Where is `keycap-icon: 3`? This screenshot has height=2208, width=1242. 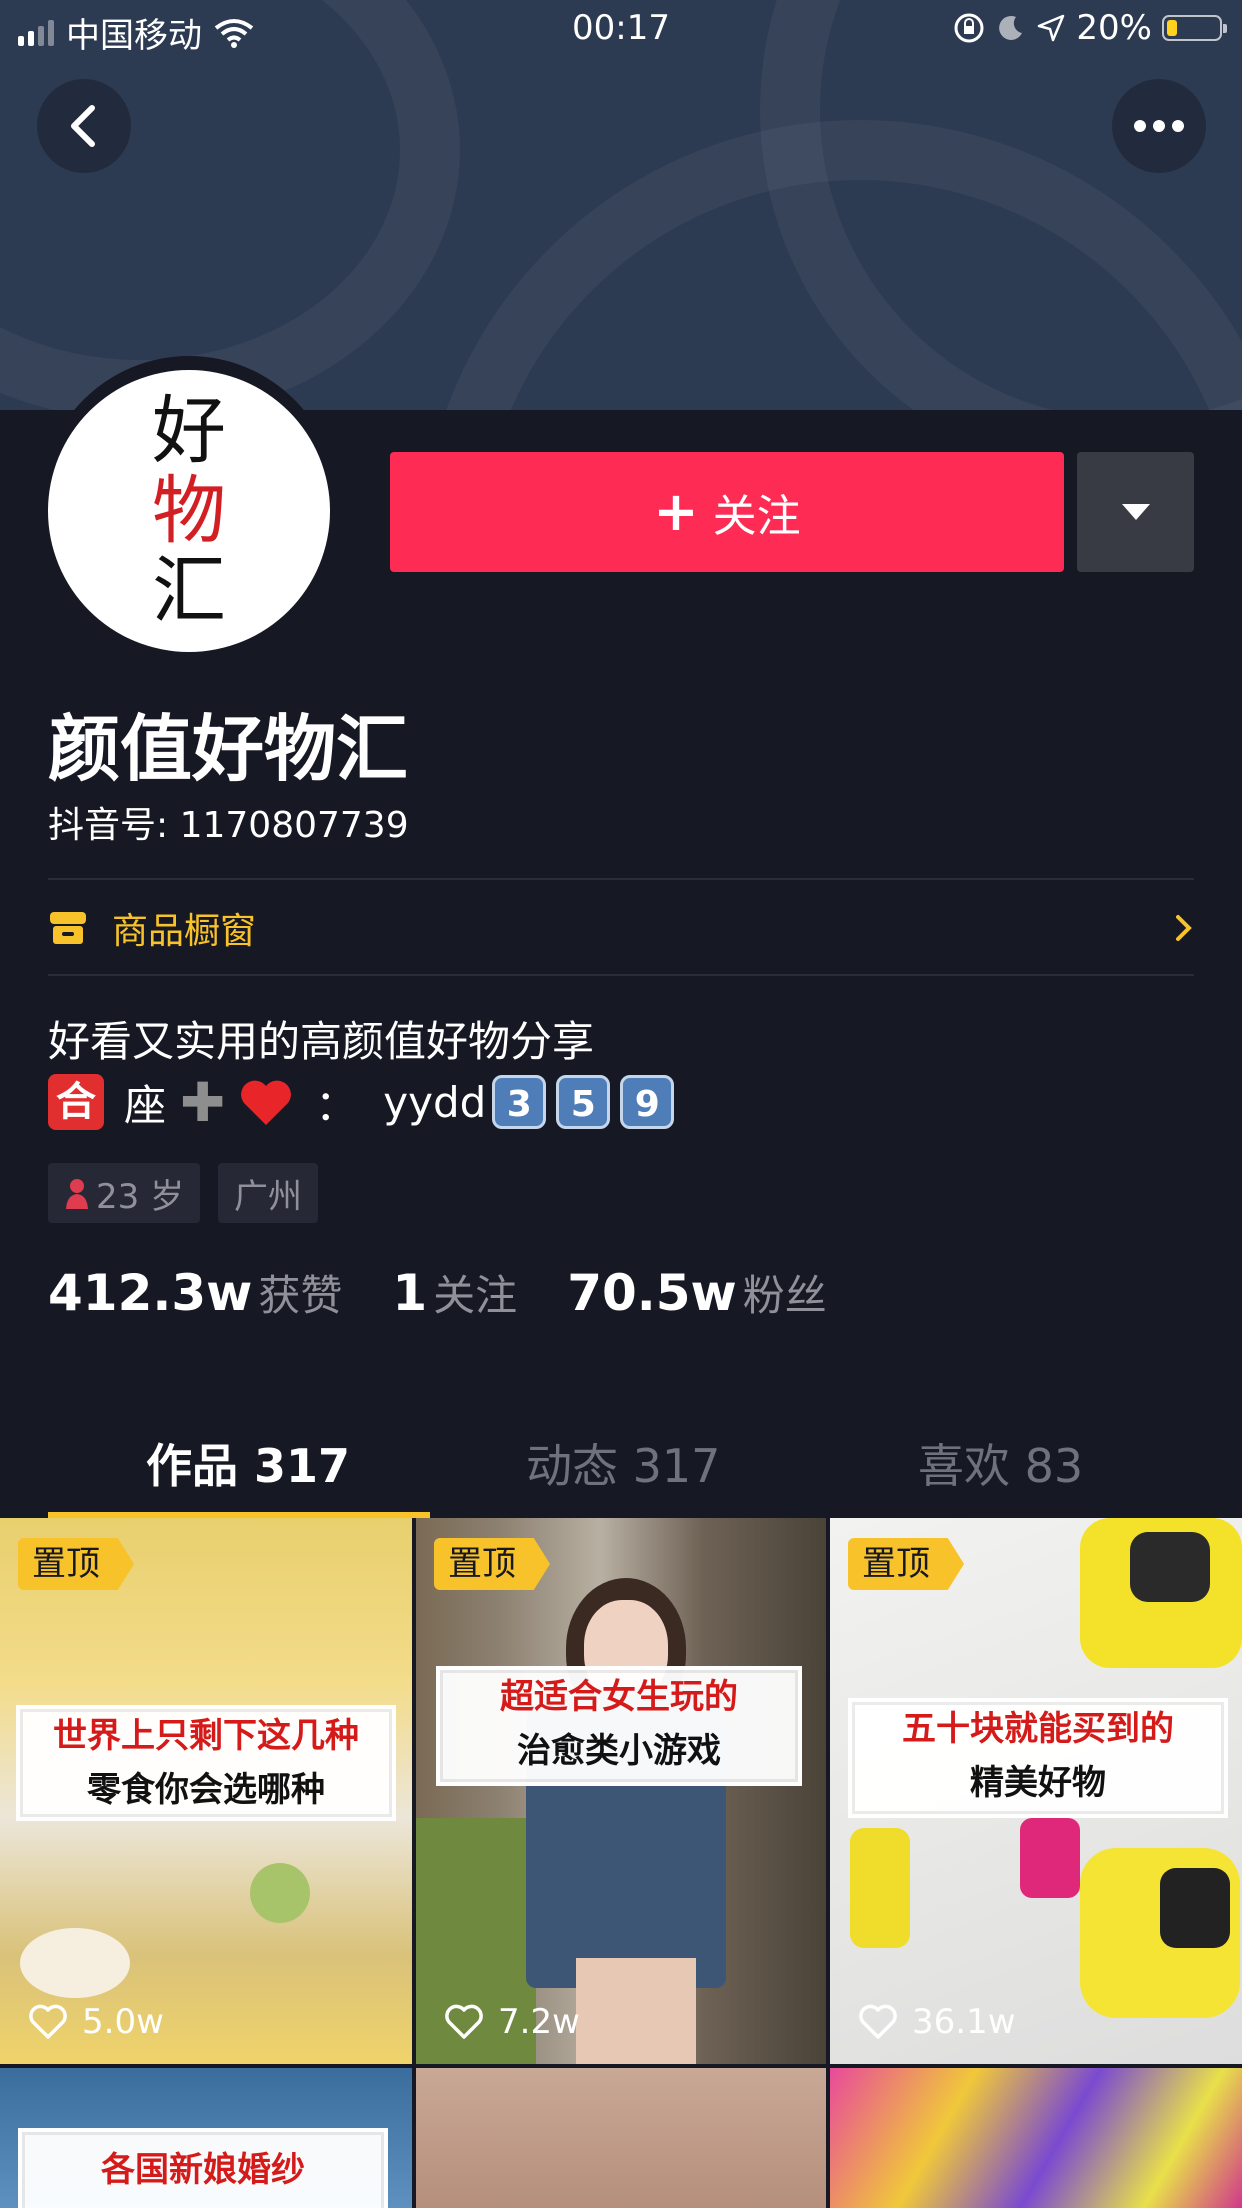
keycap-icon: 3 is located at coordinates (519, 1102).